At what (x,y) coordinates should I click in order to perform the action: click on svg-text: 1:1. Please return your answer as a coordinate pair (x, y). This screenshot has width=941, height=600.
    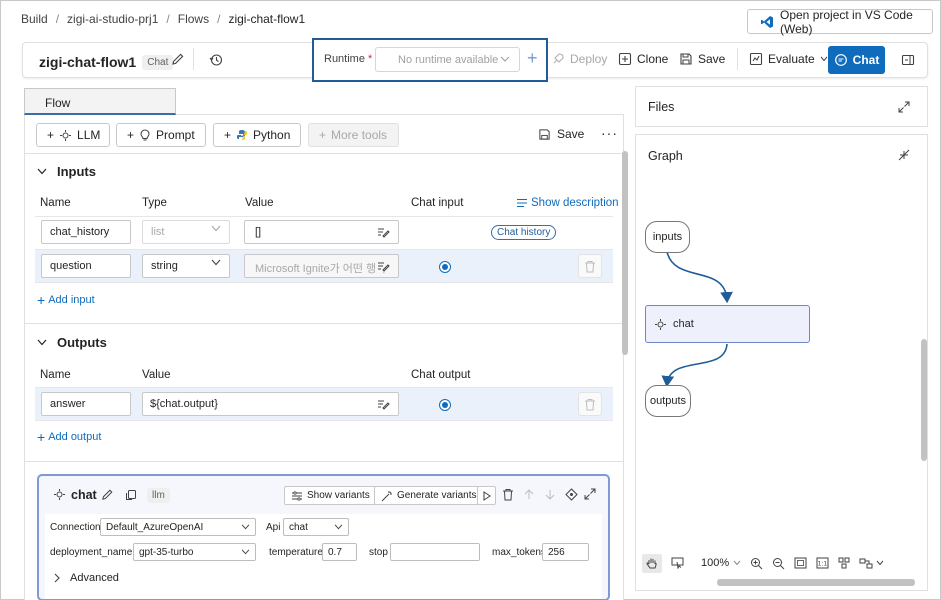
    Looking at the image, I should click on (823, 564).